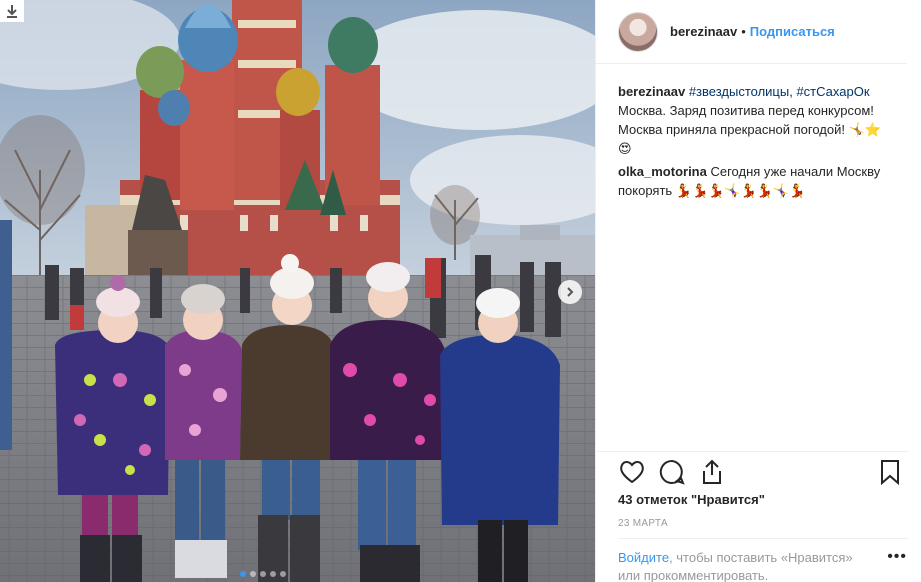 The image size is (921, 582). Describe the element at coordinates (890, 472) in the screenshot. I see `bookmark-icon` at that location.